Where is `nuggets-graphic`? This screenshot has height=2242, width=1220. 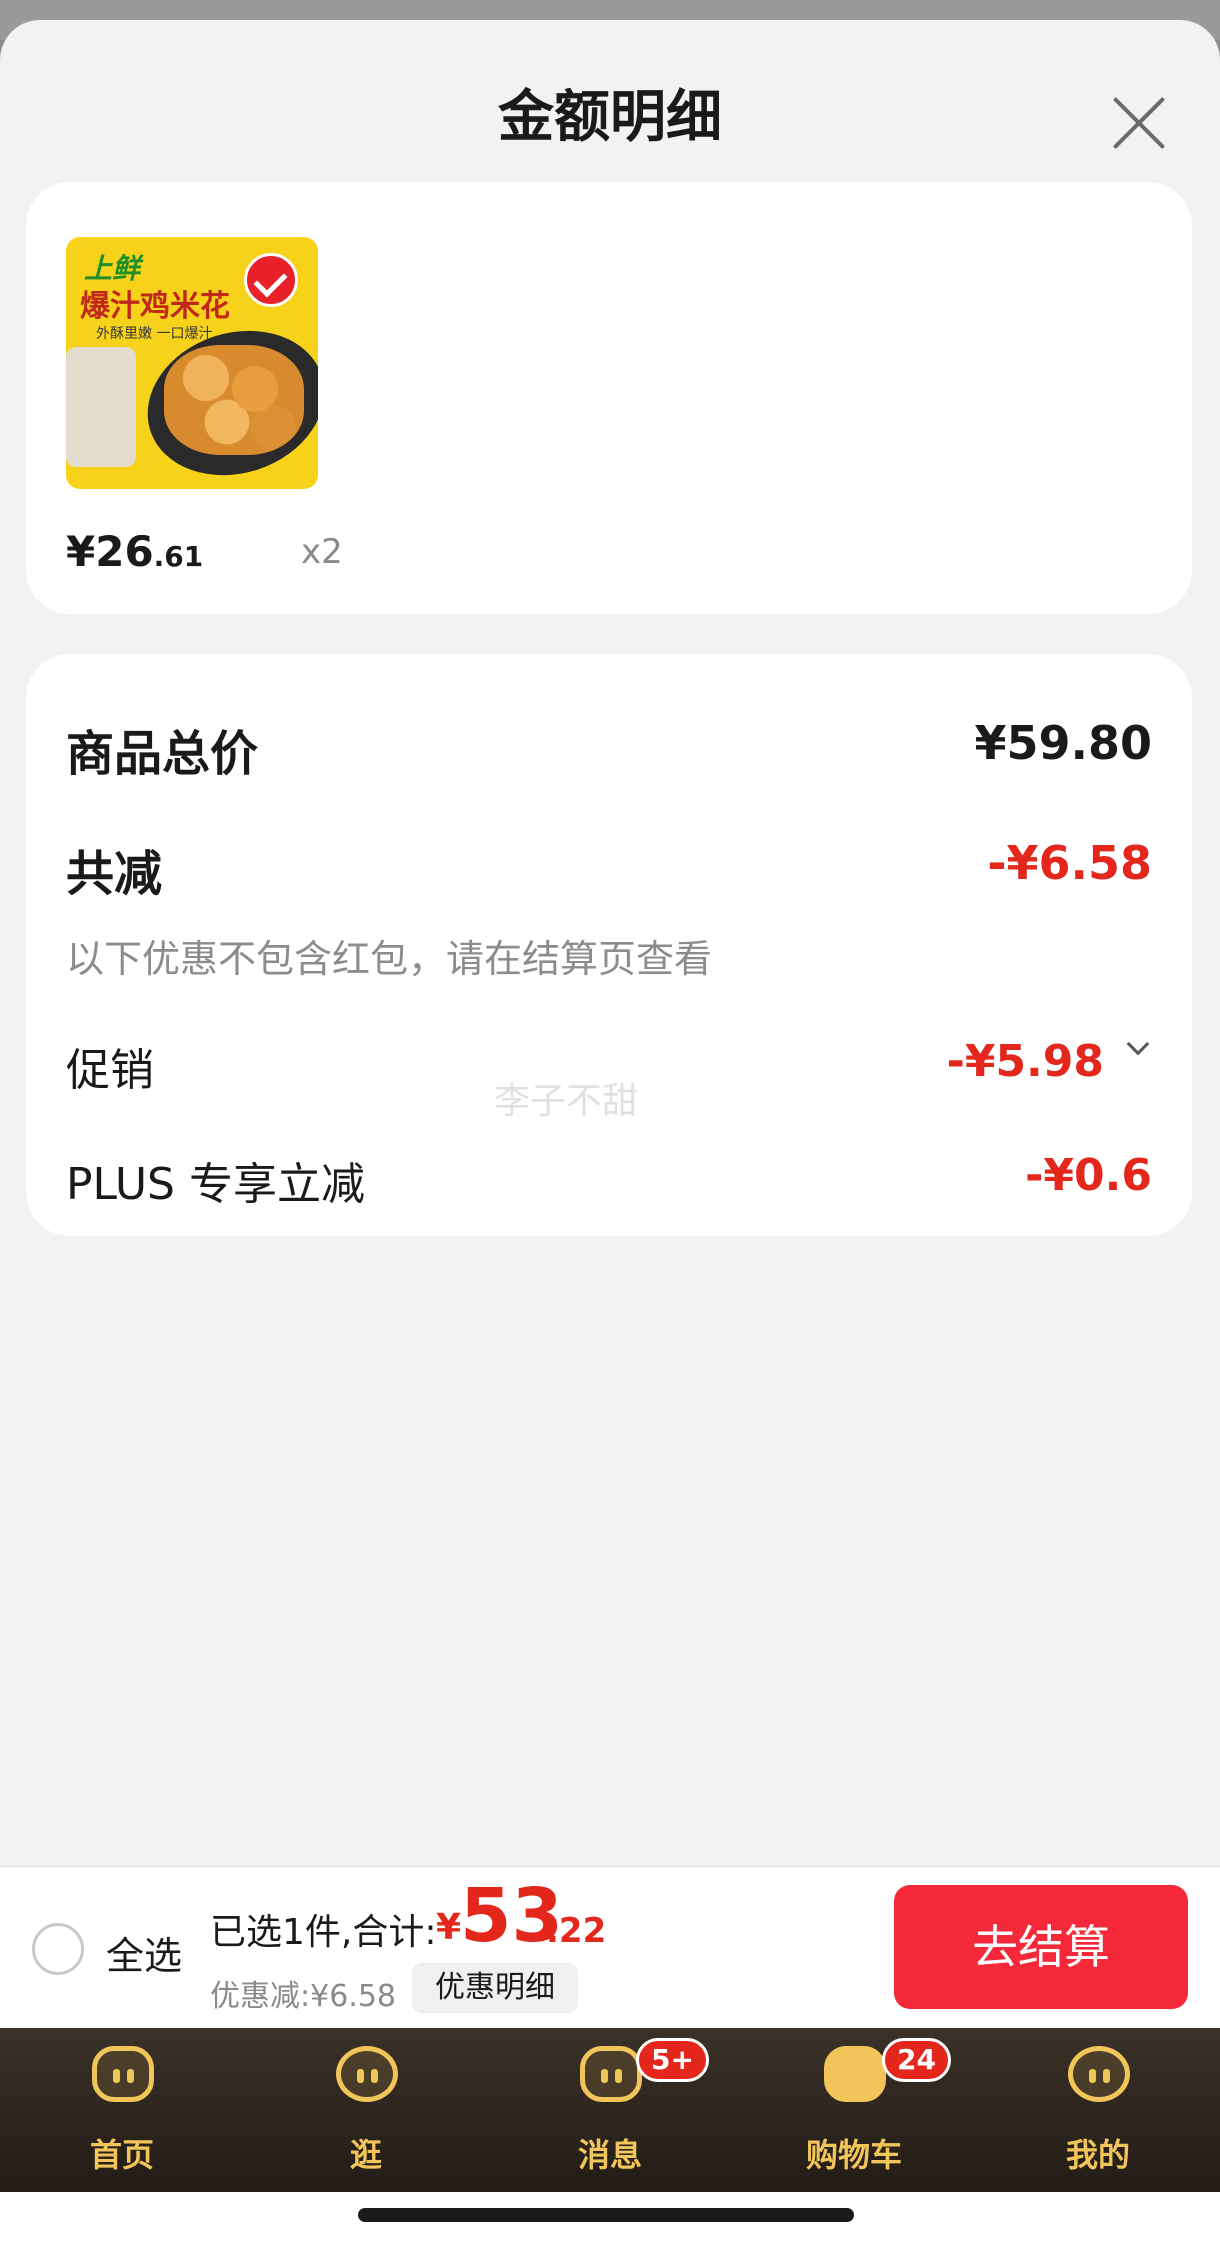 nuggets-graphic is located at coordinates (234, 400).